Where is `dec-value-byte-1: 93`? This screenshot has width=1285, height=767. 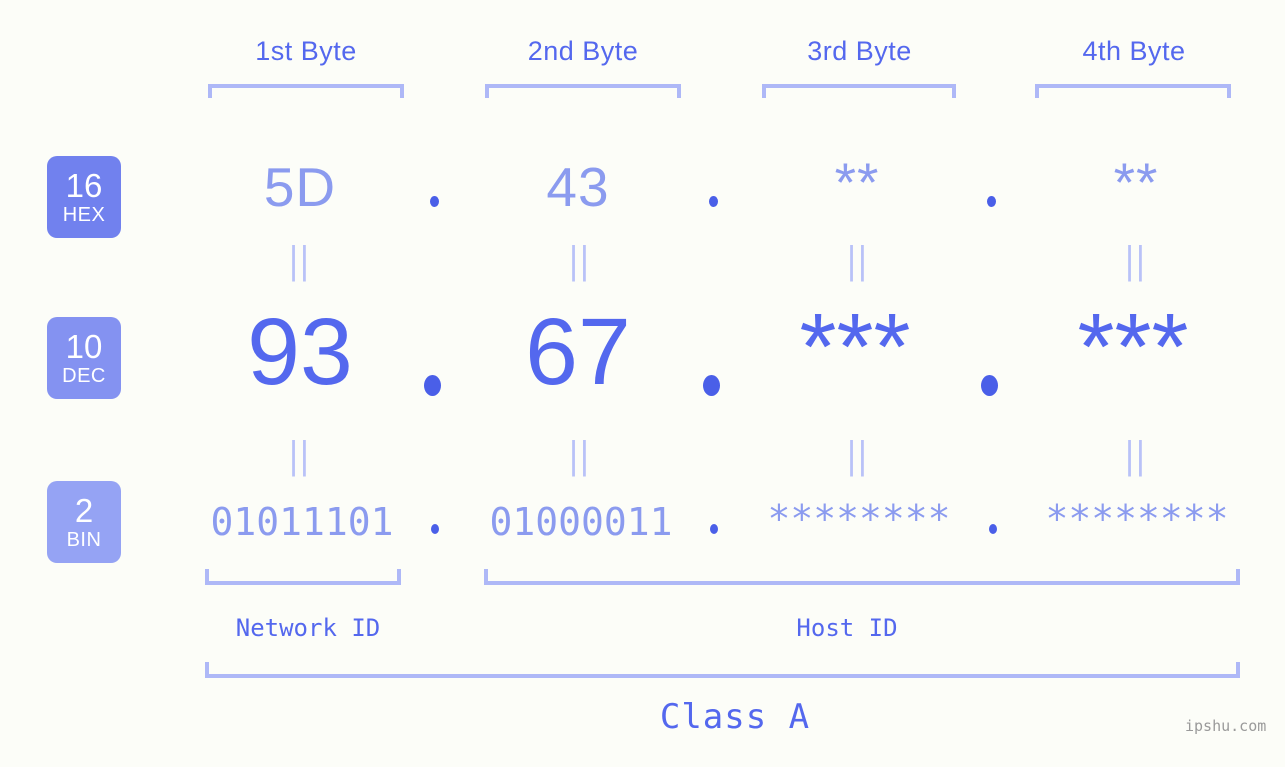
dec-value-byte-1: 93 is located at coordinates (300, 352).